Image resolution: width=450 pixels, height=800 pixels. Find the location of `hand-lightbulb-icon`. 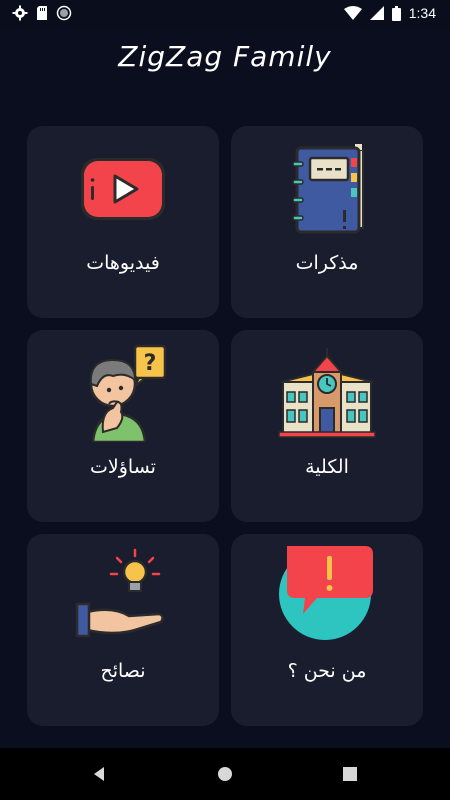

hand-lightbulb-icon is located at coordinates (119, 593).